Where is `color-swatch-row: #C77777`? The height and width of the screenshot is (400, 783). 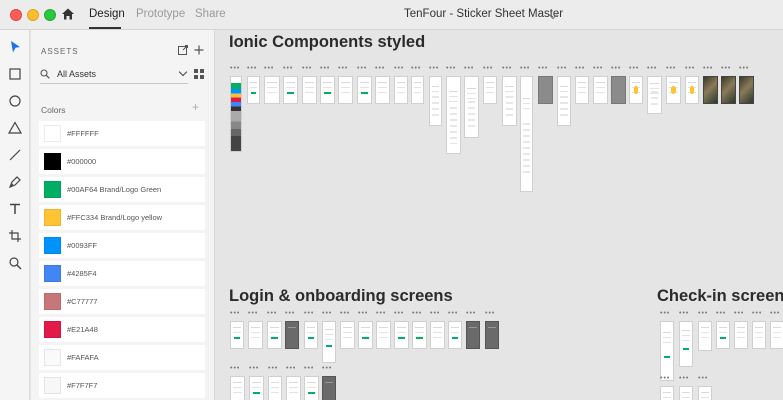
color-swatch-row: #C77777 is located at coordinates (122, 301).